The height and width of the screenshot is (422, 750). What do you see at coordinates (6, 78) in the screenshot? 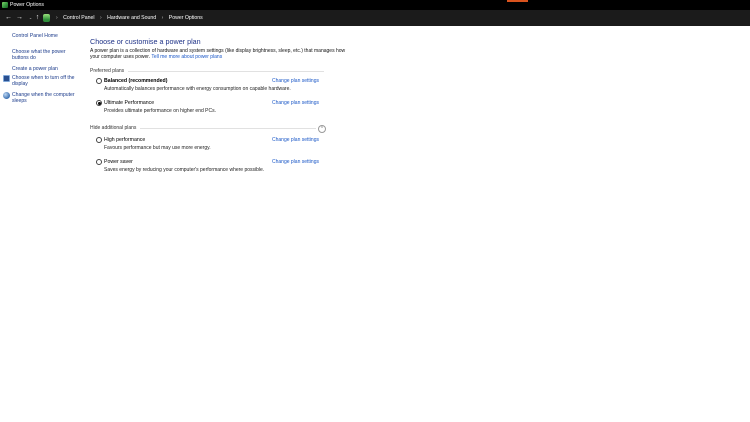
I see `monitor-icon` at bounding box center [6, 78].